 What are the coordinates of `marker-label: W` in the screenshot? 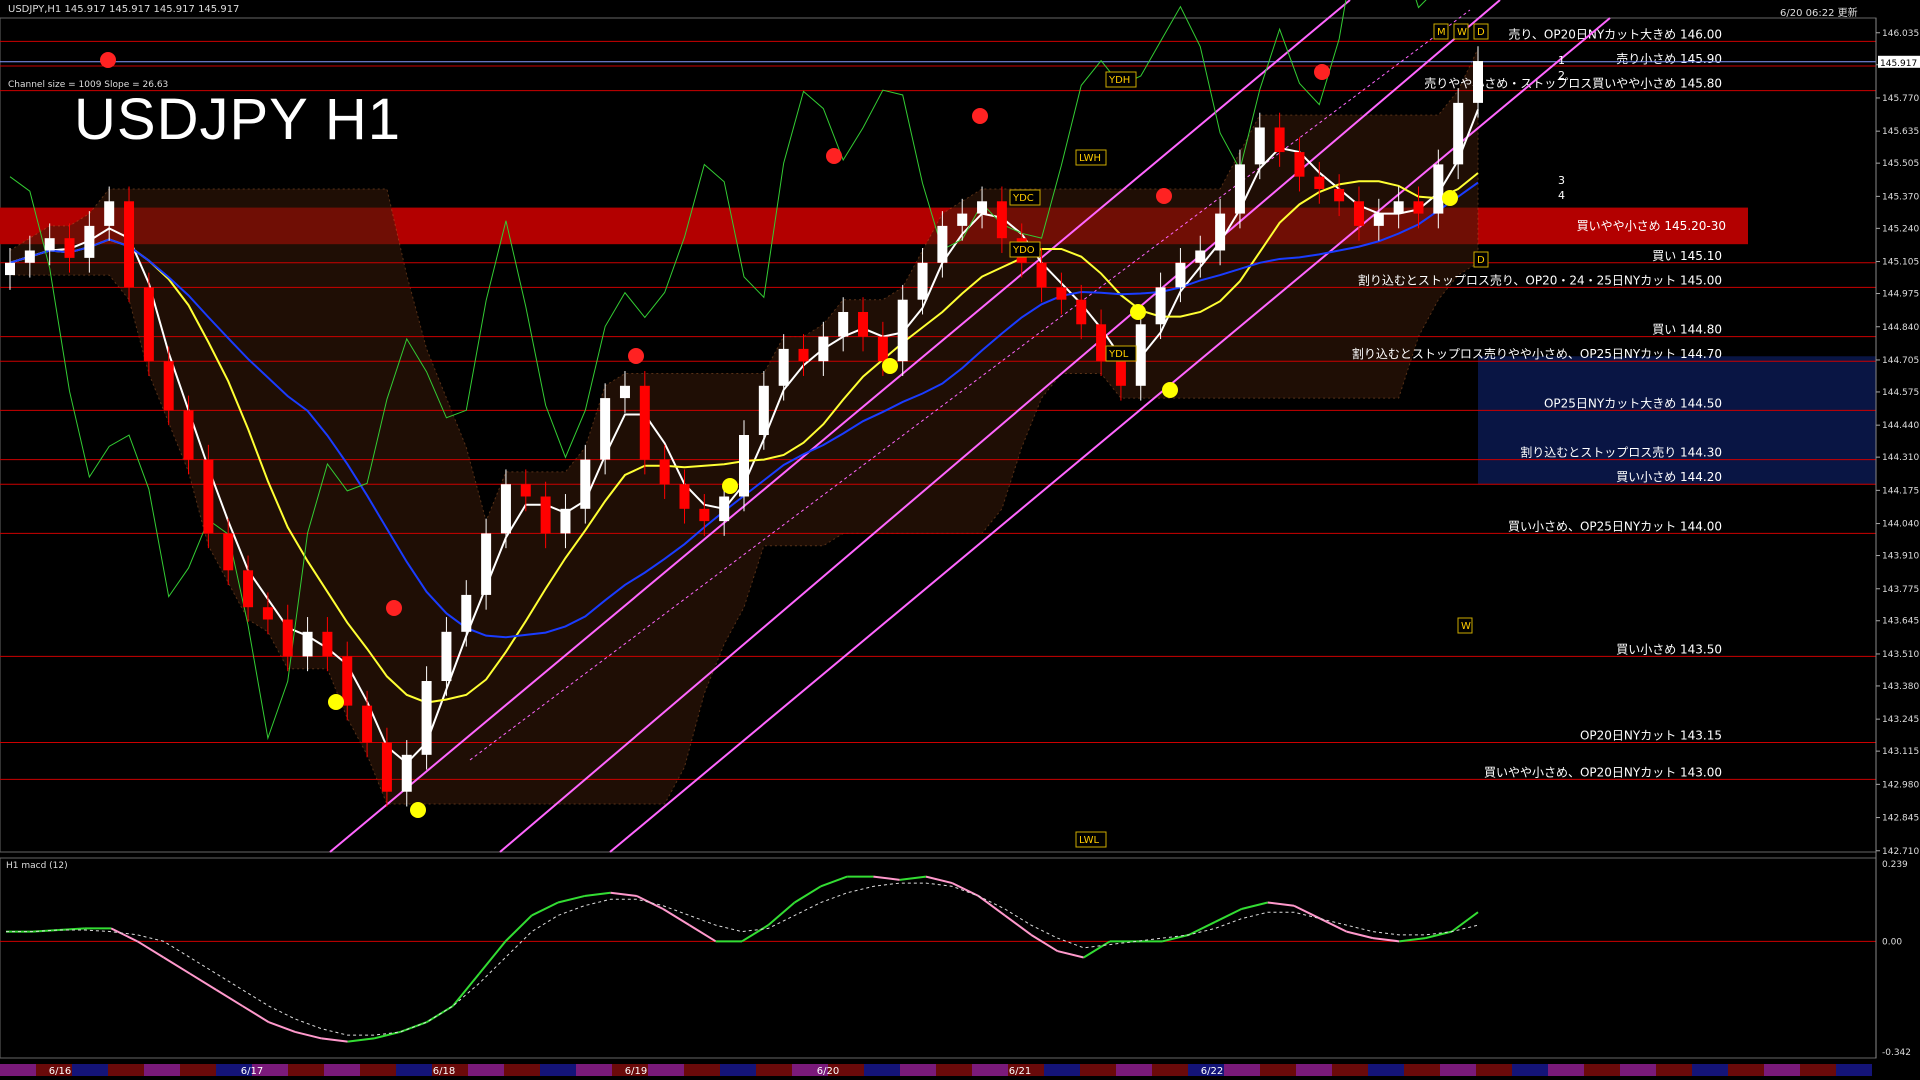 It's located at (1466, 626).